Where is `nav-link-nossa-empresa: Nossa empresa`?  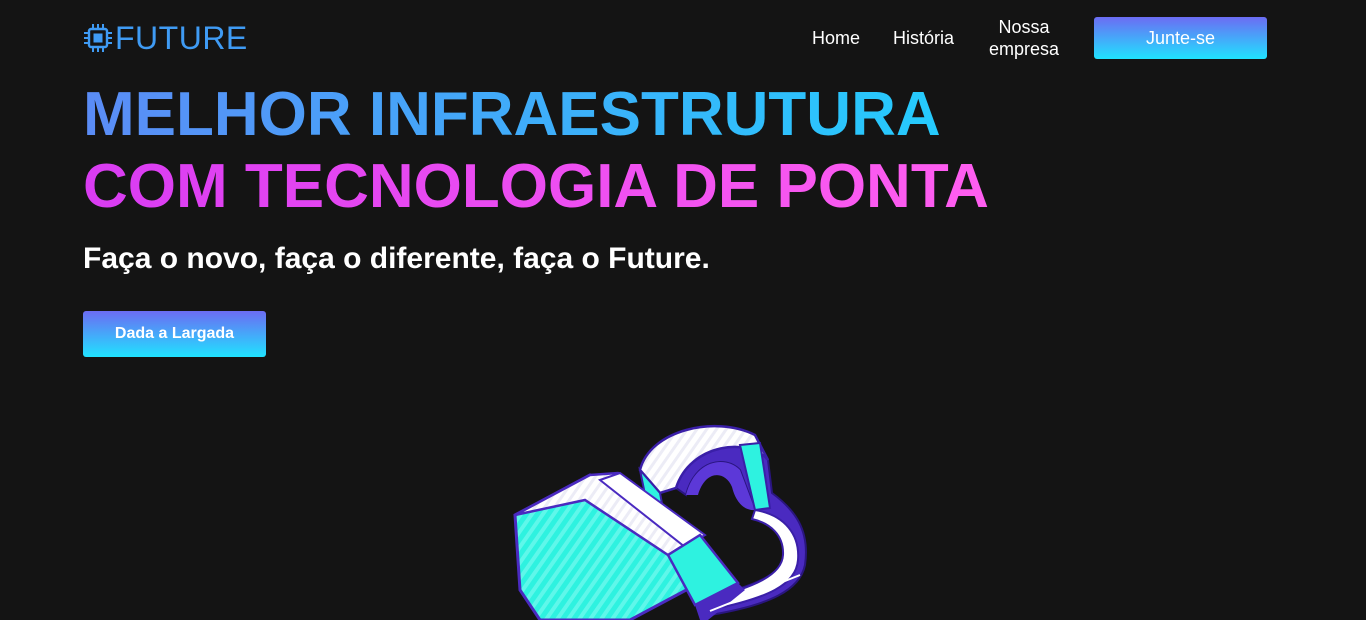
nav-link-nossa-empresa: Nossa empresa is located at coordinates (1024, 38).